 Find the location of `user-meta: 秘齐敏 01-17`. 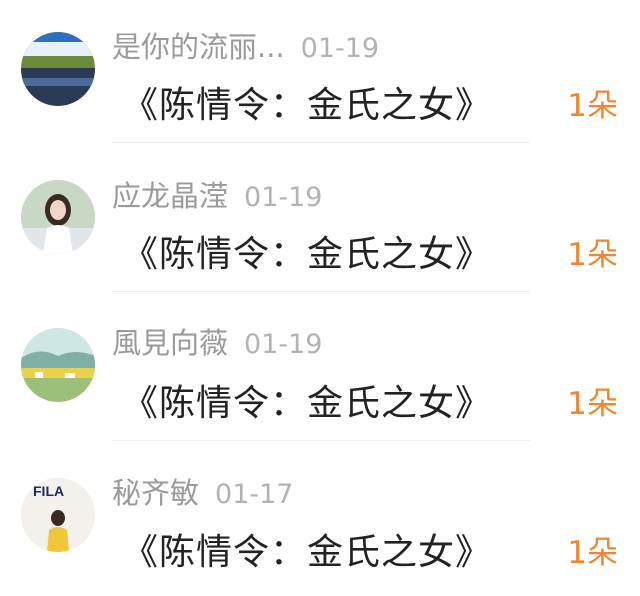

user-meta: 秘齐敏 01-17 is located at coordinates (202, 491).